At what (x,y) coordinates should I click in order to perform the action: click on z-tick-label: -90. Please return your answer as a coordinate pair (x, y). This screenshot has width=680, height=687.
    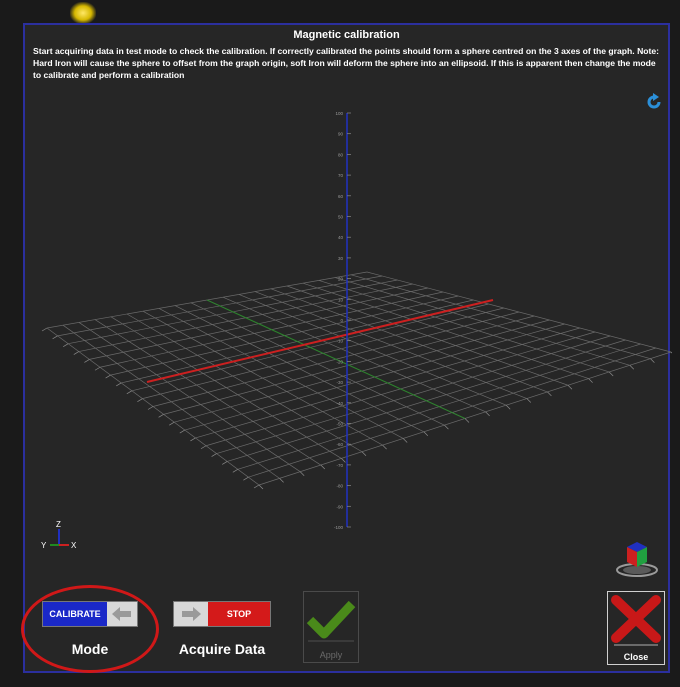
    Looking at the image, I should click on (339, 506).